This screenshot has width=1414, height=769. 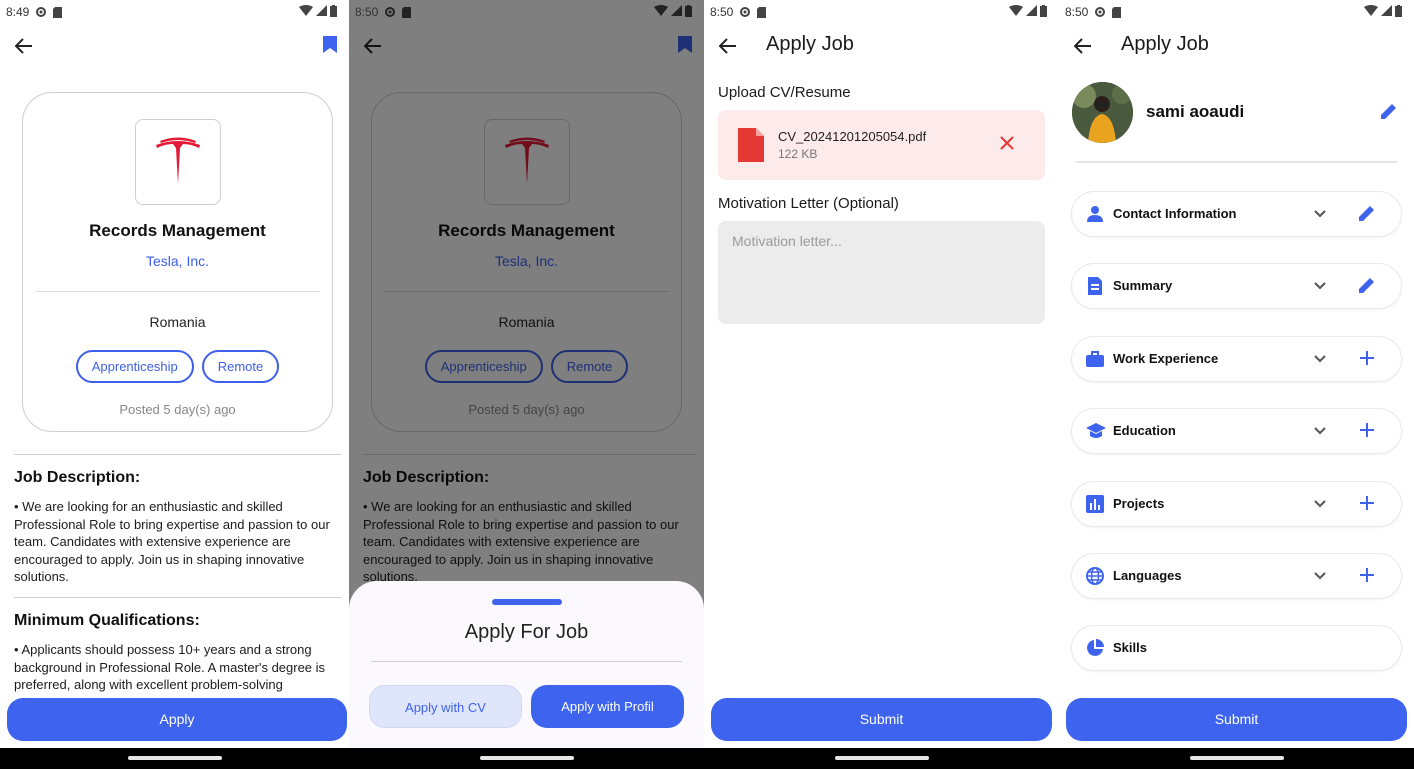 What do you see at coordinates (1007, 145) in the screenshot?
I see `remove-file-icon` at bounding box center [1007, 145].